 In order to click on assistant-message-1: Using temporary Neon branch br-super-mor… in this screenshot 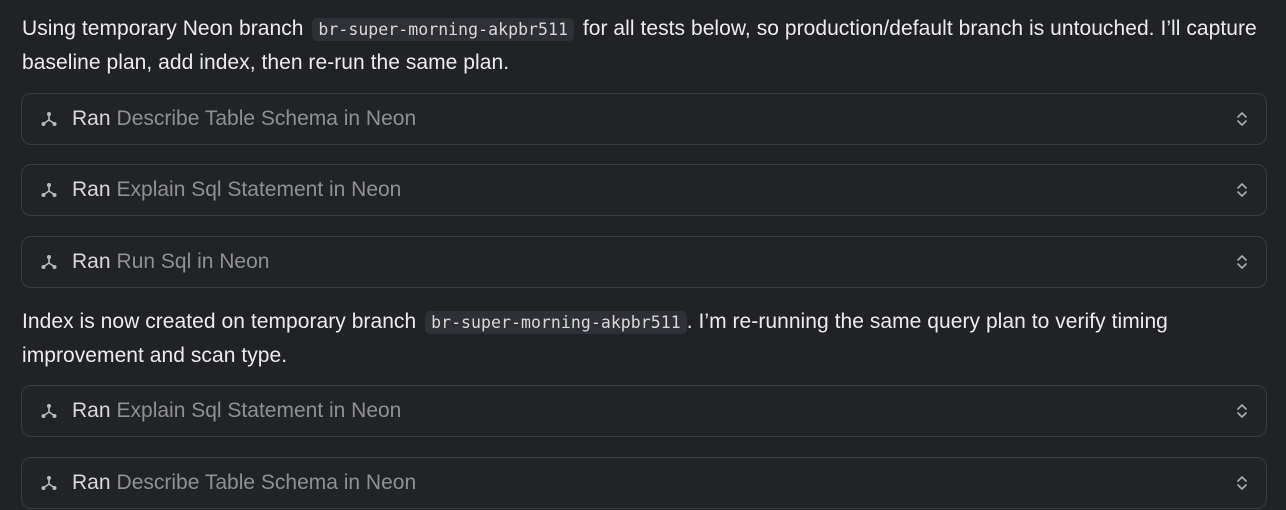, I will do `click(642, 45)`.